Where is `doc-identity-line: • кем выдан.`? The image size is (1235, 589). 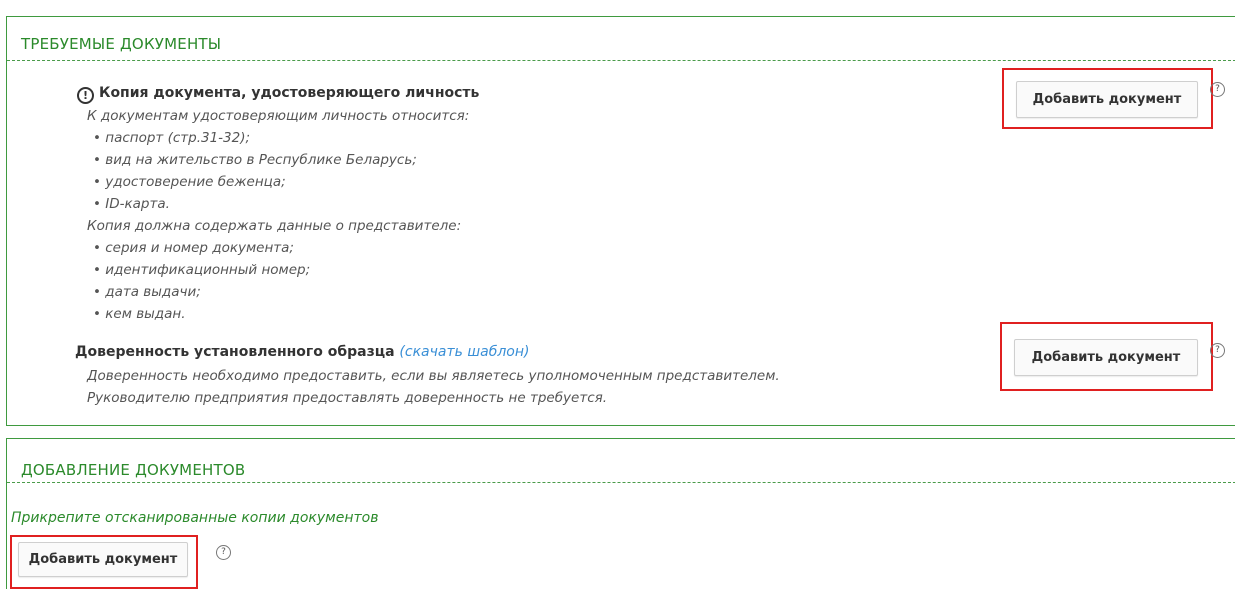 doc-identity-line: • кем выдан. is located at coordinates (139, 314).